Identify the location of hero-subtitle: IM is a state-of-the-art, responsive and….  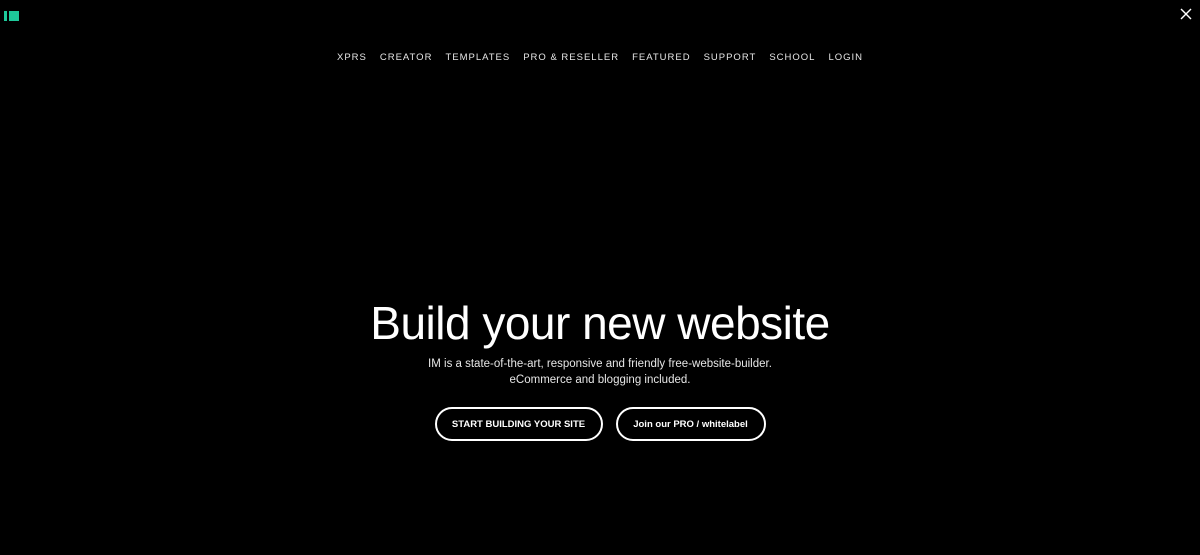
(600, 372).